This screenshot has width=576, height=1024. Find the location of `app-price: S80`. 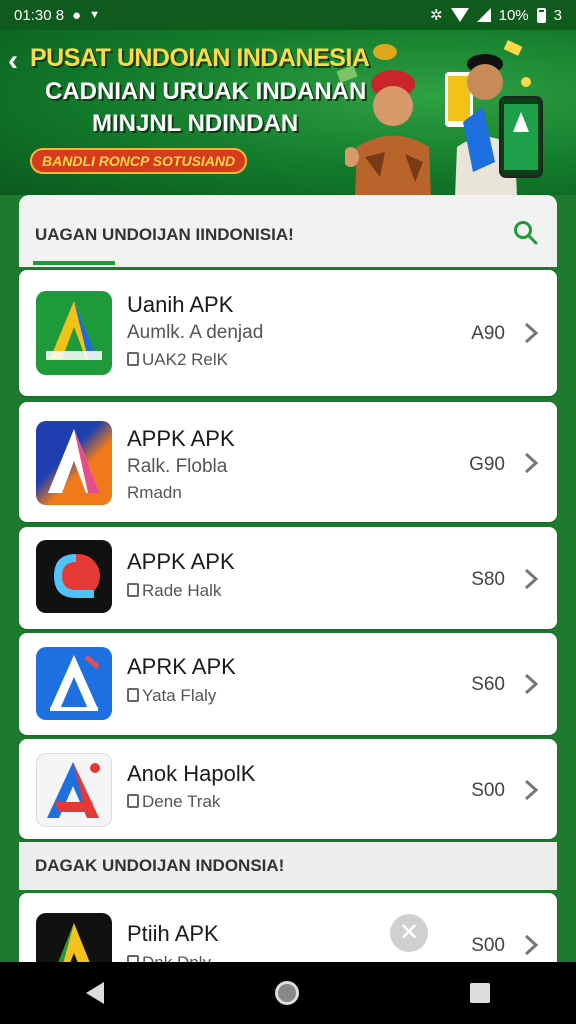

app-price: S80 is located at coordinates (488, 579).